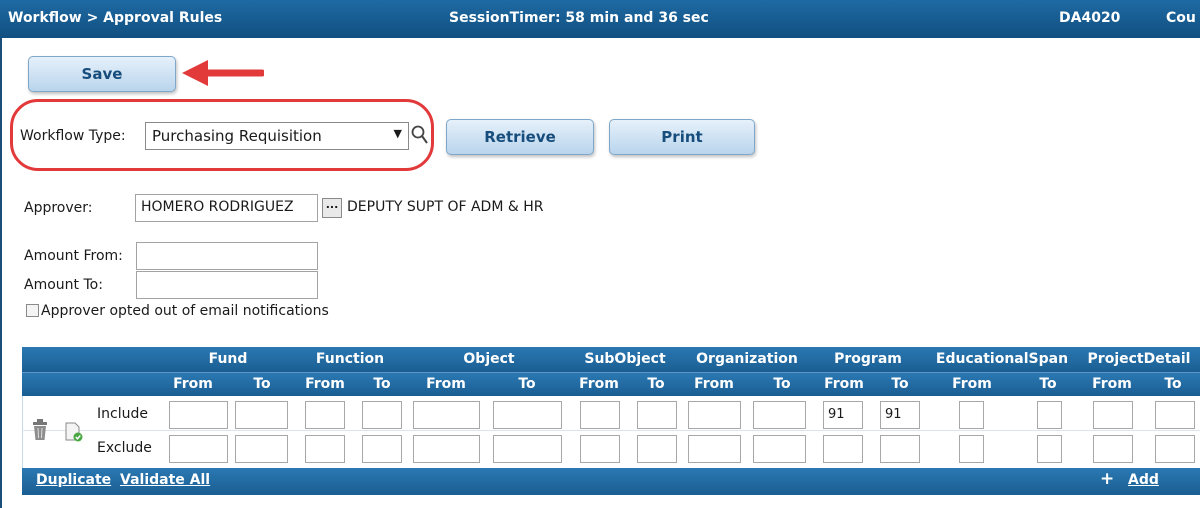 This screenshot has width=1200, height=508. Describe the element at coordinates (1112, 384) in the screenshot. I see `projectdetail-from-header: From` at that location.